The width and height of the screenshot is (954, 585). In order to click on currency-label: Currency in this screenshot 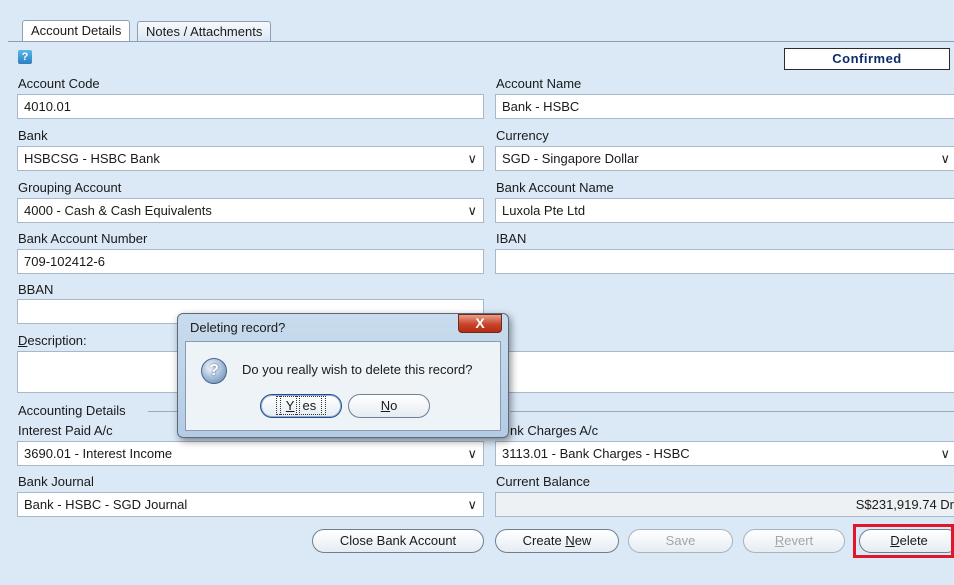, I will do `click(522, 135)`.